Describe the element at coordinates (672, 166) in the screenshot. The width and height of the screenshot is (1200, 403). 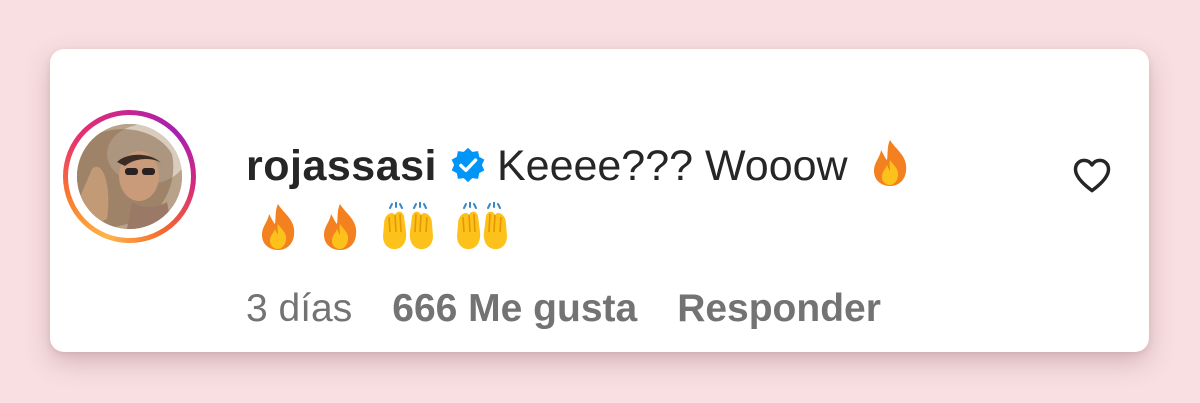
I see `comment-text: Keeee??? Wooow` at that location.